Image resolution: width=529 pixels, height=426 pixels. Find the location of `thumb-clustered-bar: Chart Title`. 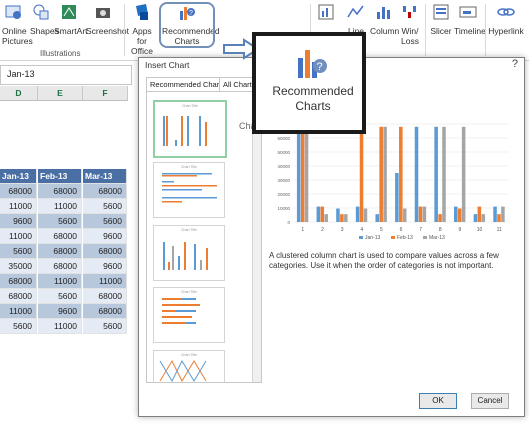

thumb-clustered-bar: Chart Title is located at coordinates (189, 190).